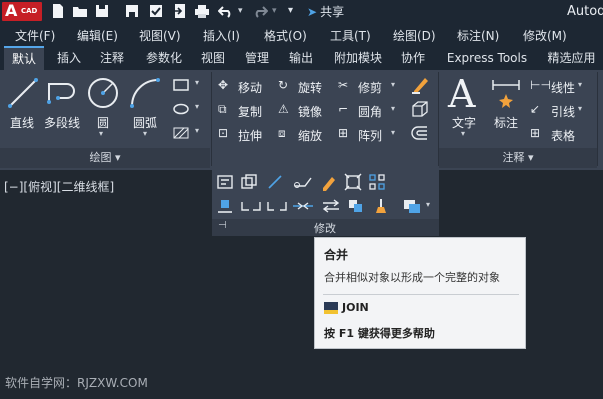 The height and width of the screenshot is (399, 603). I want to click on linear-dropdown-icon: ▾, so click(580, 84).